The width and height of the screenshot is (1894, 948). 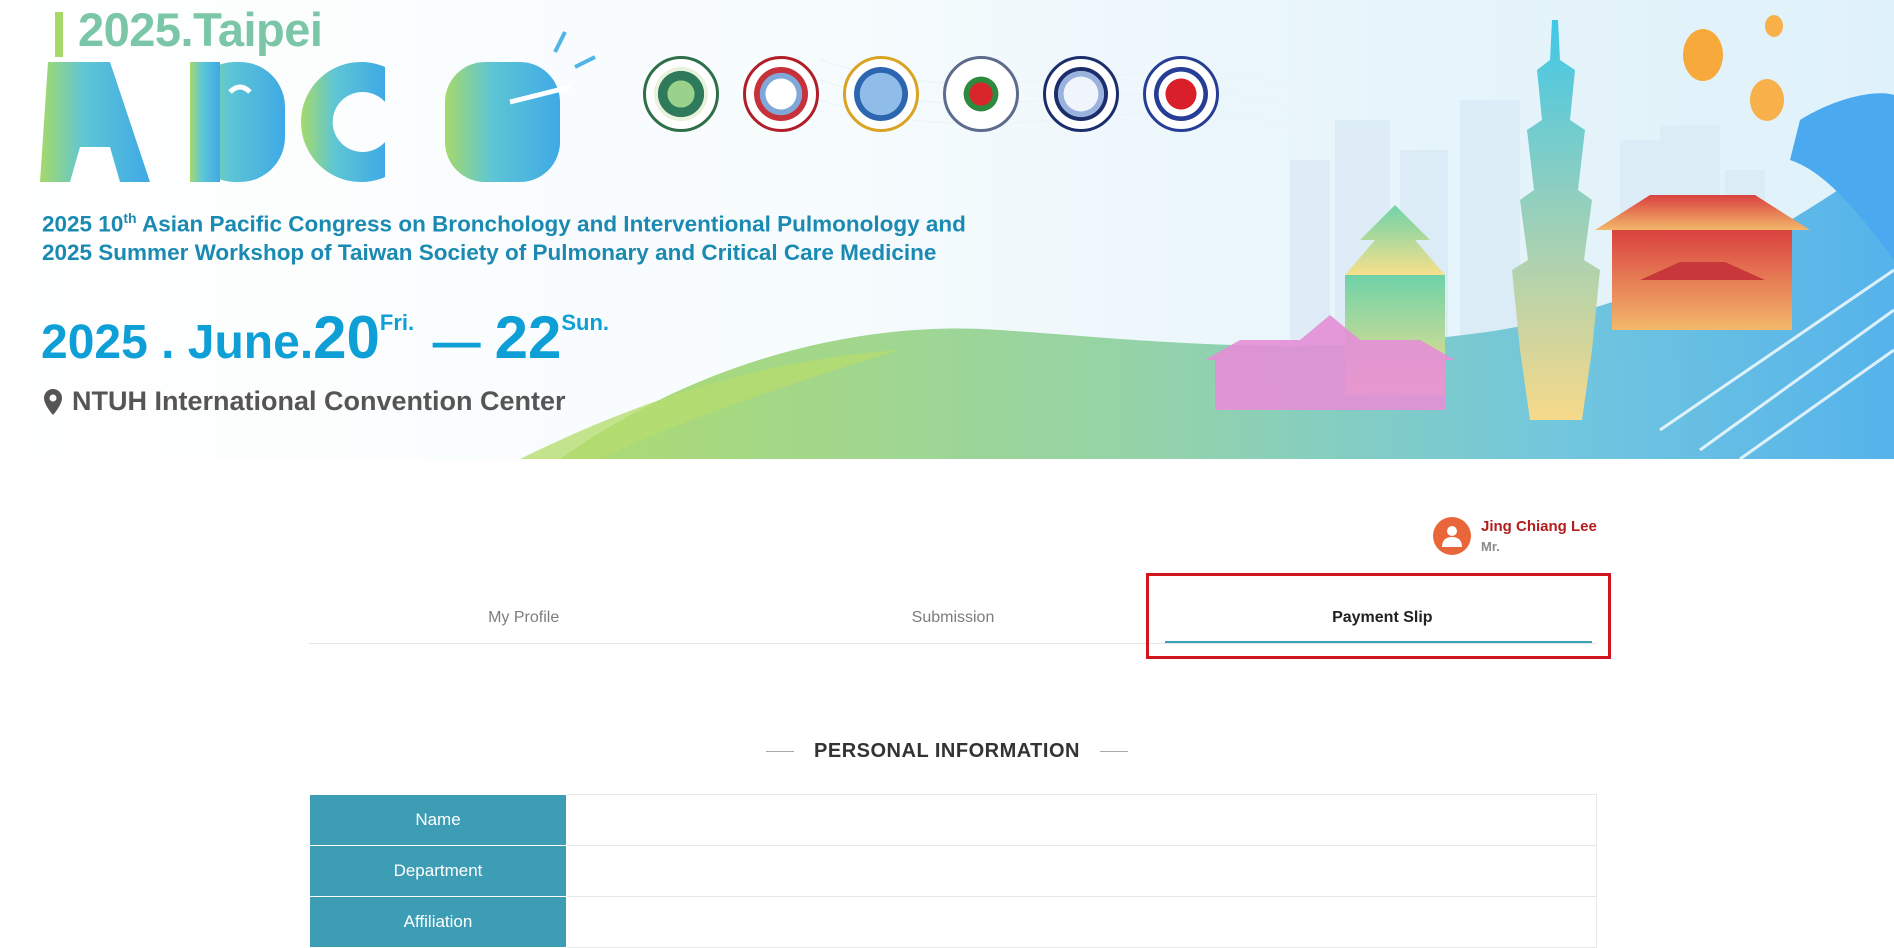 I want to click on personal-info-table: Name Department Affiliation, so click(x=953, y=871).